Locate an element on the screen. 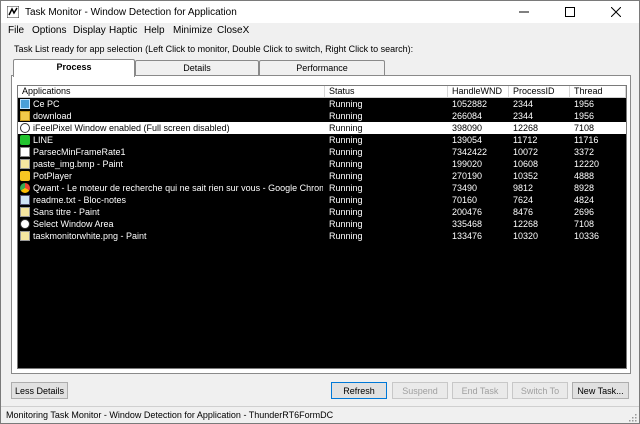  processid-cell: 11712 is located at coordinates (525, 140).